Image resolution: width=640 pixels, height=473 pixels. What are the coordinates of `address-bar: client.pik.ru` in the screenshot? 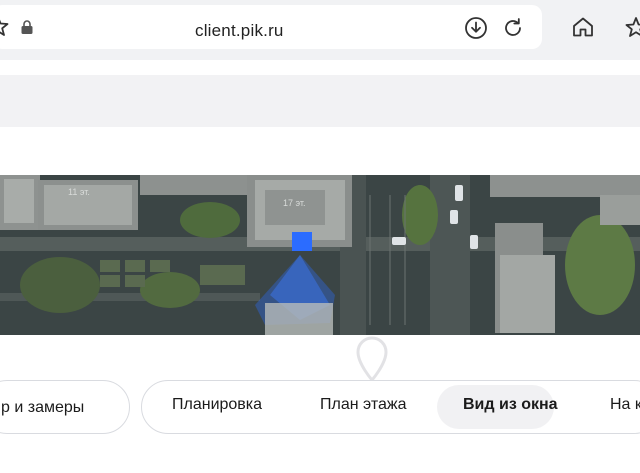 It's located at (271, 27).